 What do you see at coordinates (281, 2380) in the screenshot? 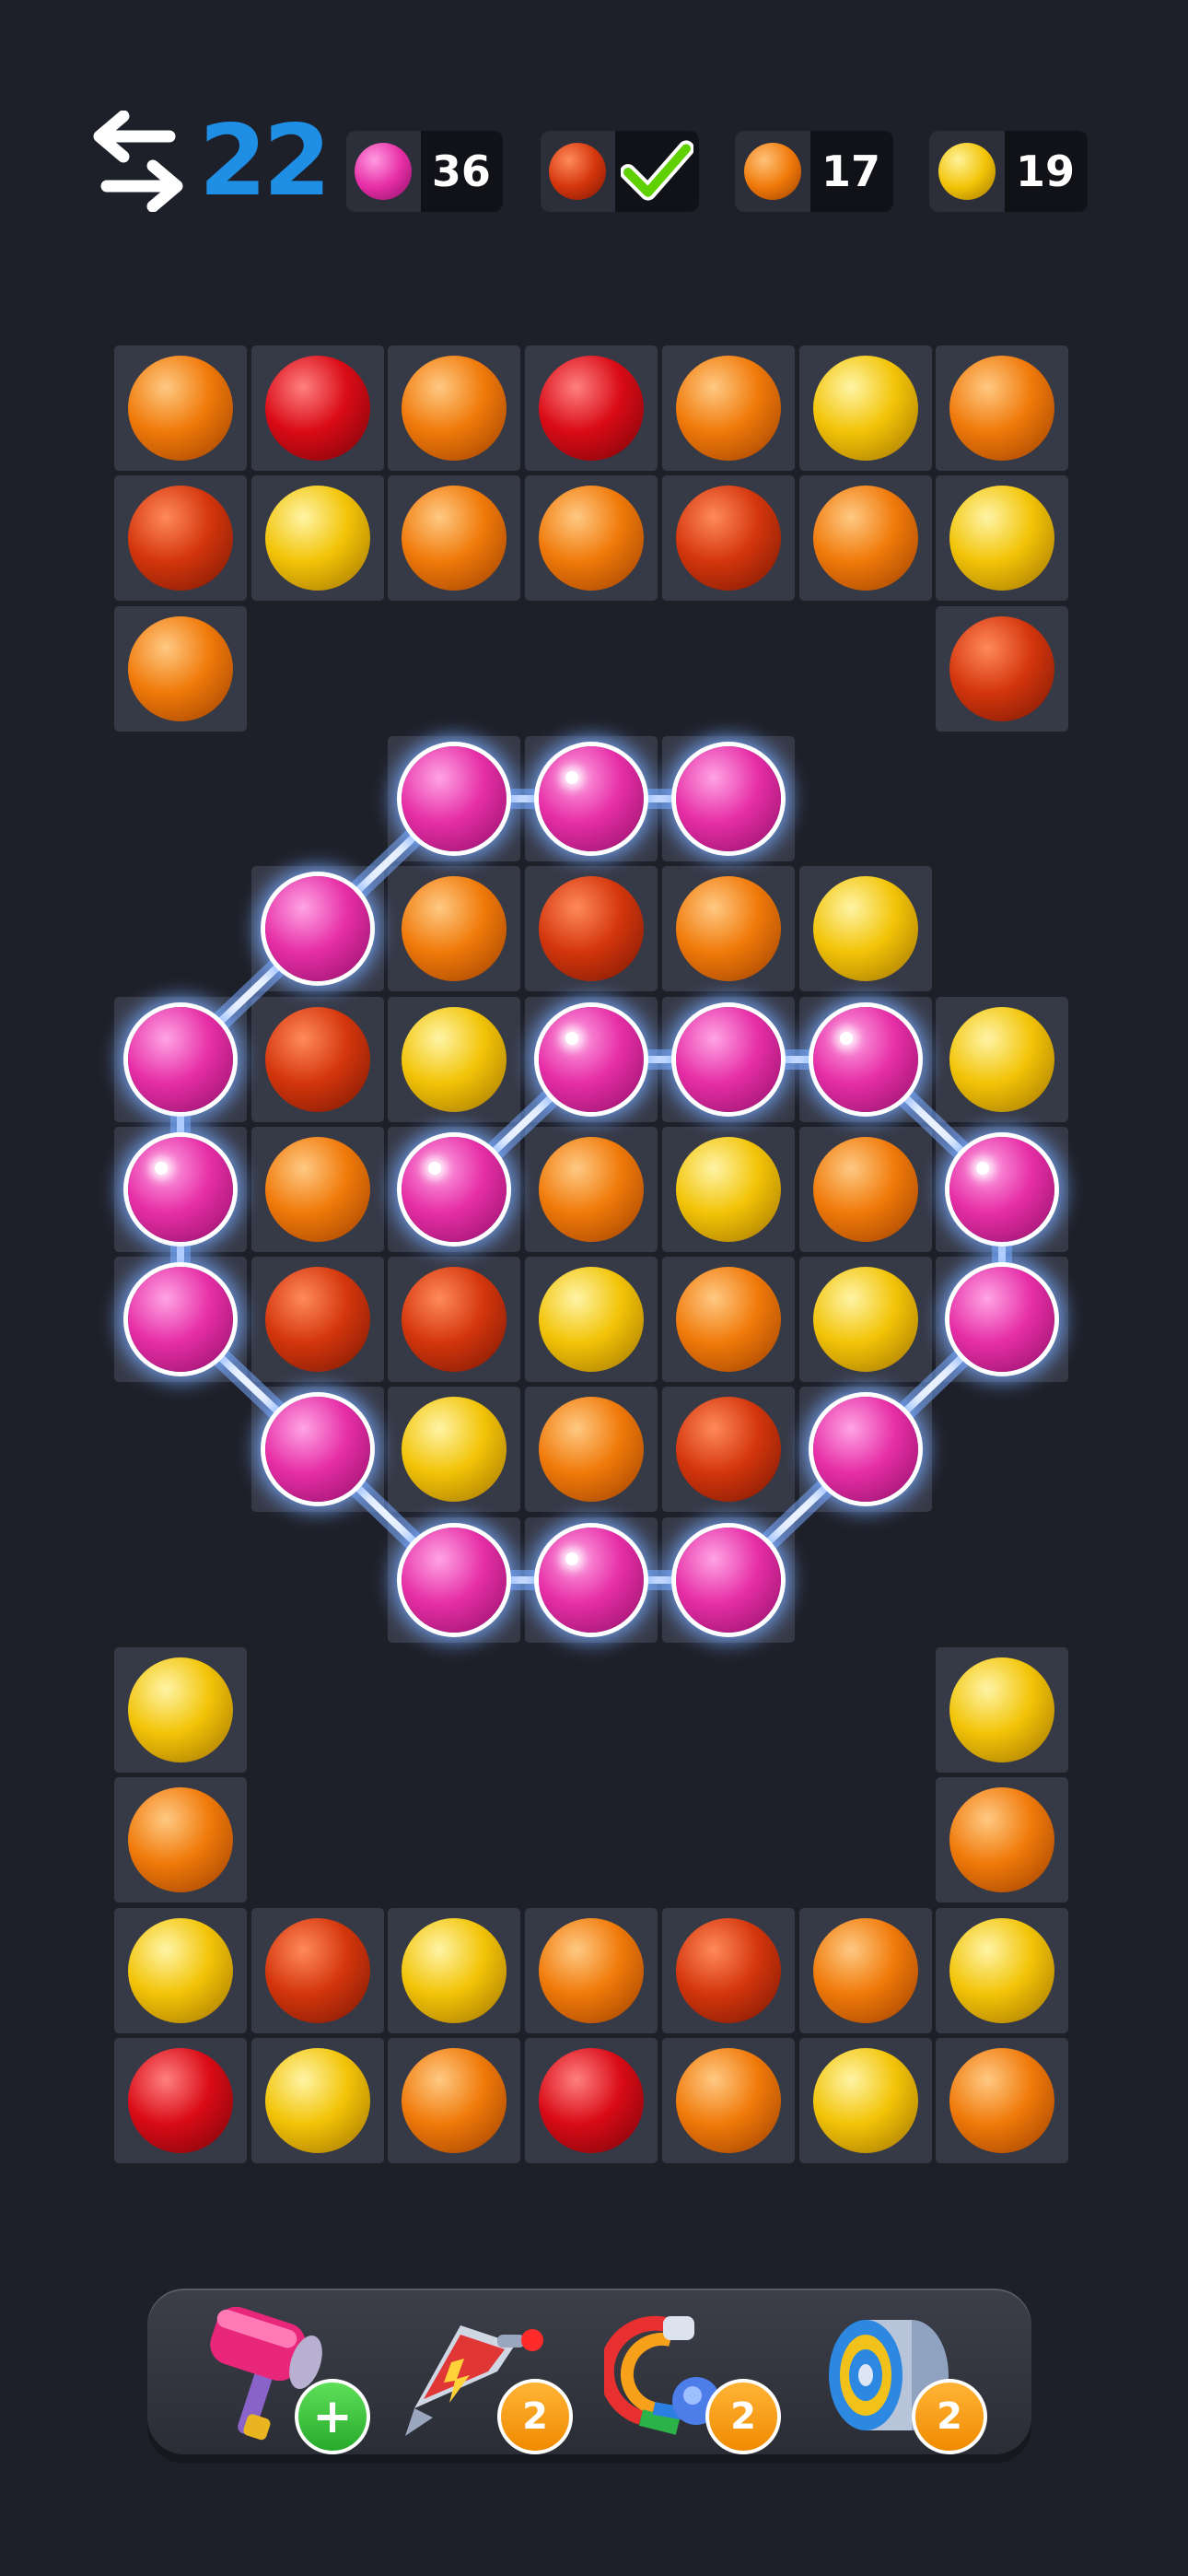
I see `hammer-tool: +` at bounding box center [281, 2380].